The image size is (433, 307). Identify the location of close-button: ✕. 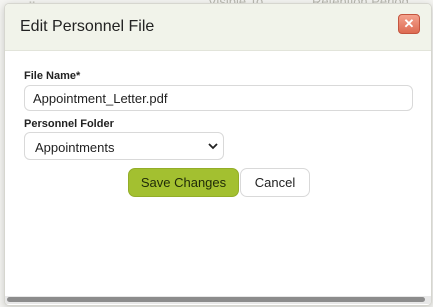
(409, 24).